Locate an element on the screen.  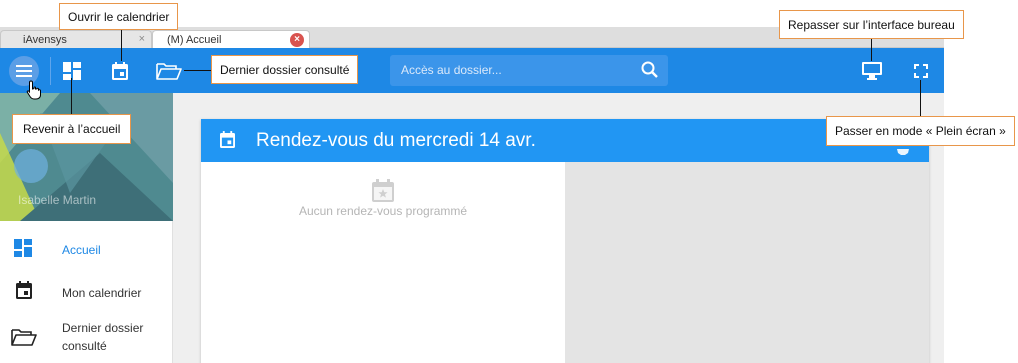
sidebar-item-dernier-dossier: Dernier dossier consulté is located at coordinates (86, 337).